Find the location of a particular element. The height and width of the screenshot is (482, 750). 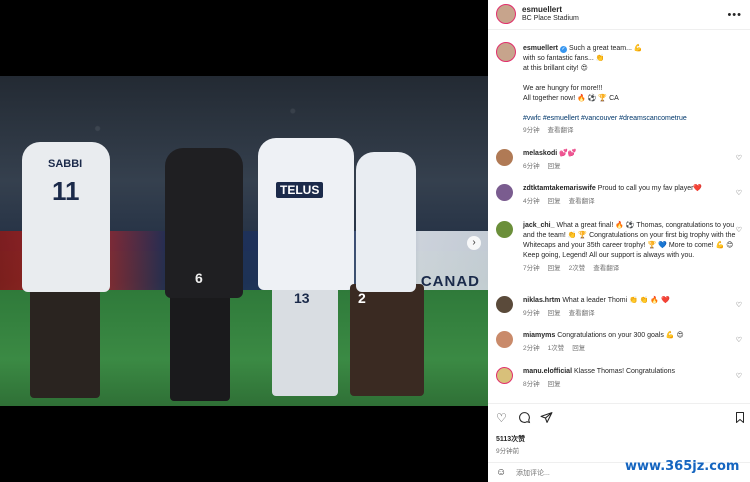

verified-icon: ✓ is located at coordinates (563, 49).